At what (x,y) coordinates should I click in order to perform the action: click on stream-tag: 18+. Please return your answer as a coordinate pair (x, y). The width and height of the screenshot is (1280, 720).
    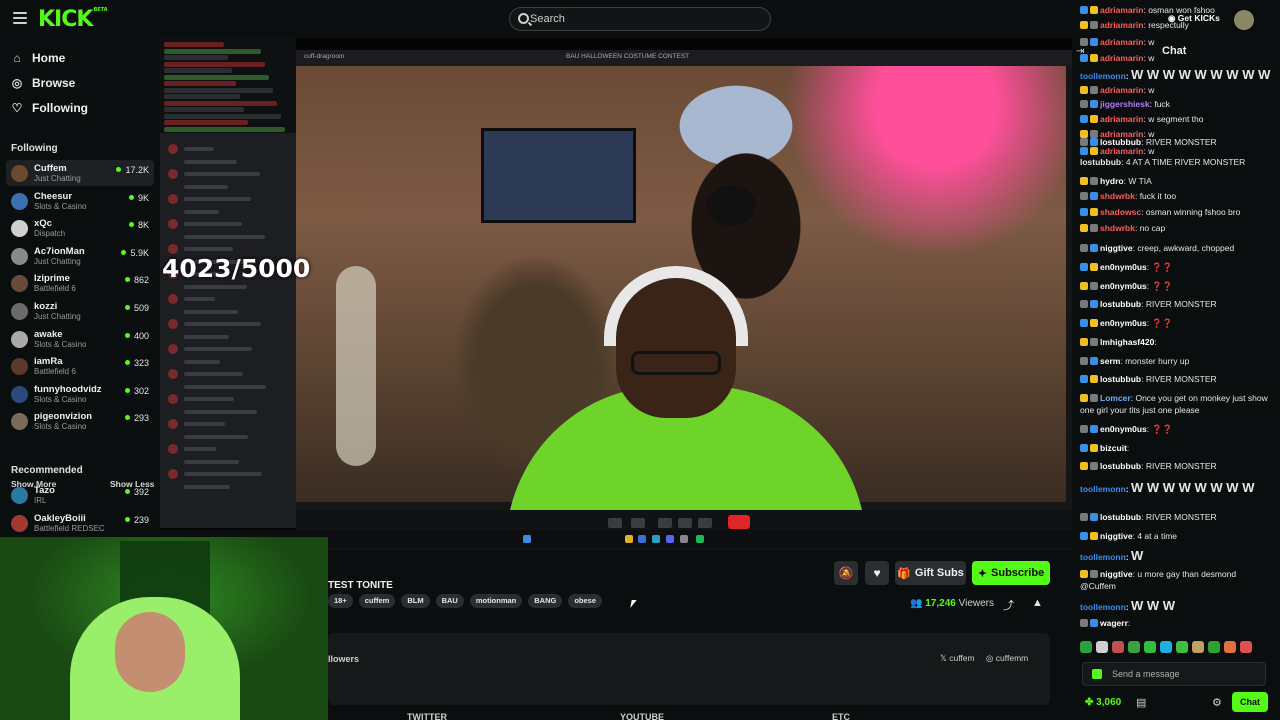
    Looking at the image, I should click on (340, 601).